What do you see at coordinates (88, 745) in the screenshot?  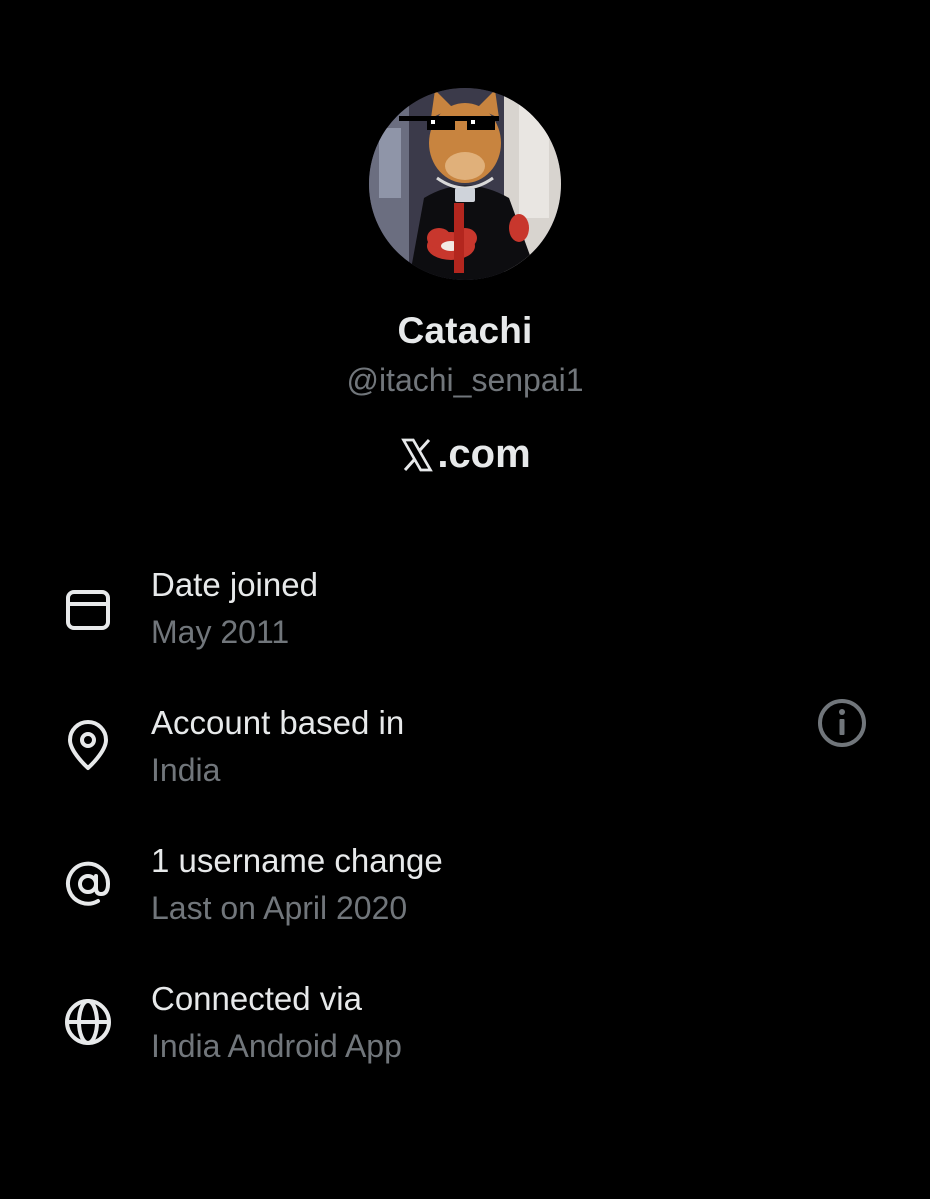 I see `location-pin-icon` at bounding box center [88, 745].